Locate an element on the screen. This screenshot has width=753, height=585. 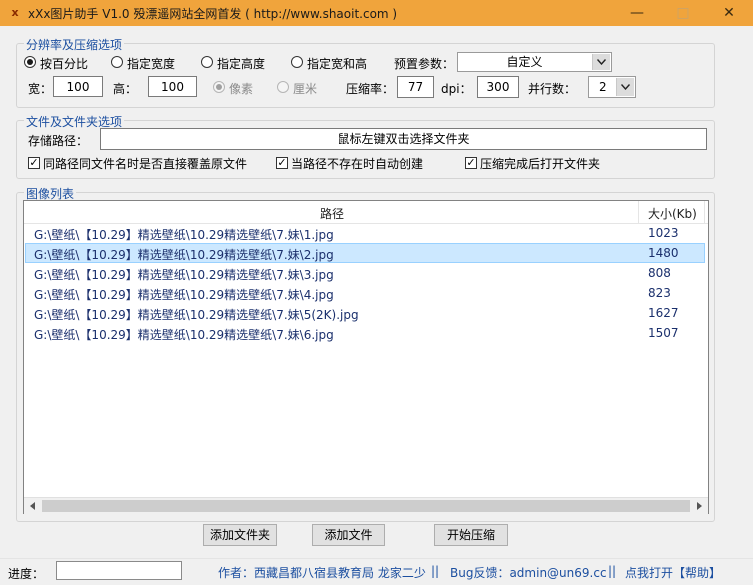
horizontal-scrollbar is located at coordinates (366, 505).